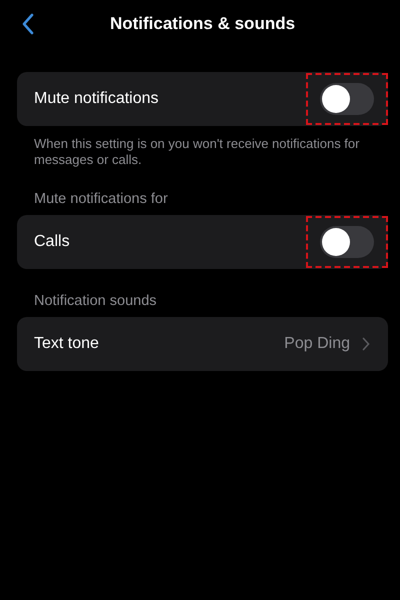 This screenshot has width=400, height=600. I want to click on section-footnote: When this setting is on you won't receive notifications for messages or calls., so click(196, 151).